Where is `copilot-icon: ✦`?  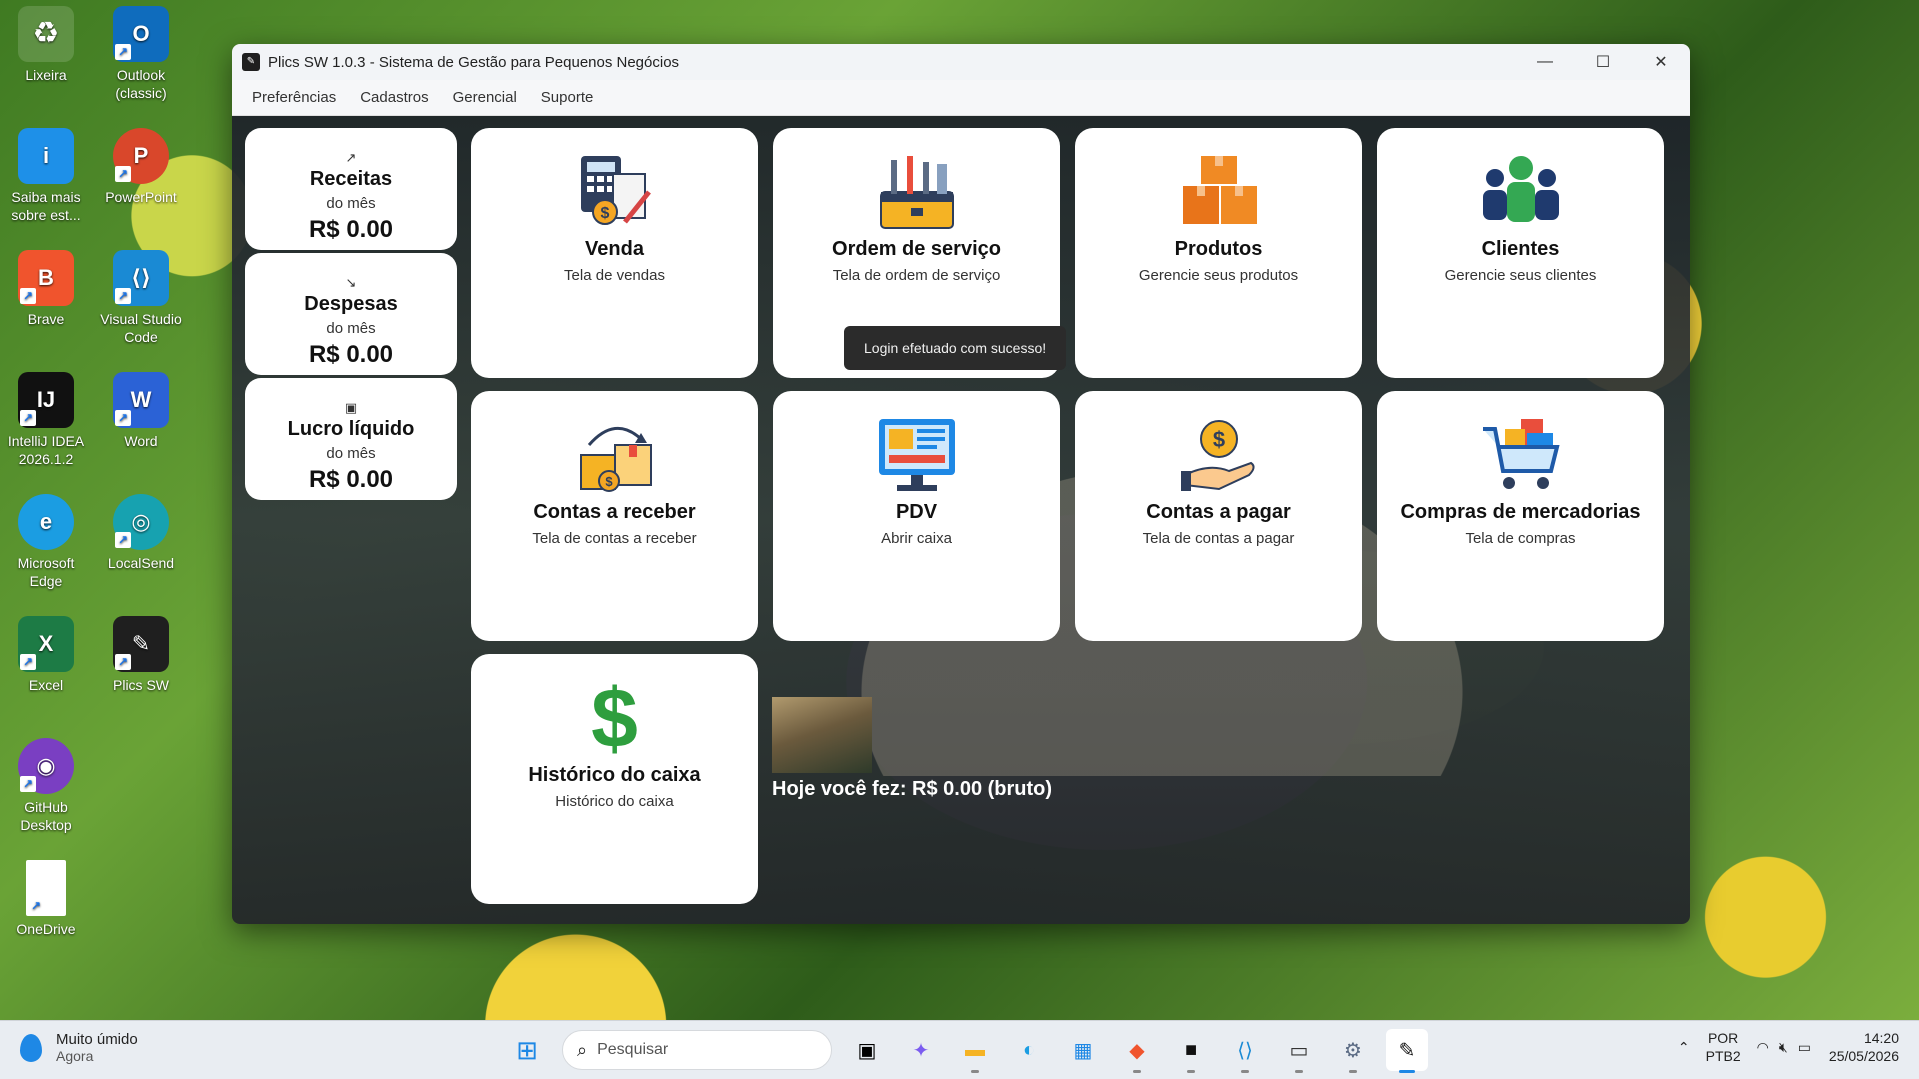
copilot-icon: ✦ is located at coordinates (921, 1050).